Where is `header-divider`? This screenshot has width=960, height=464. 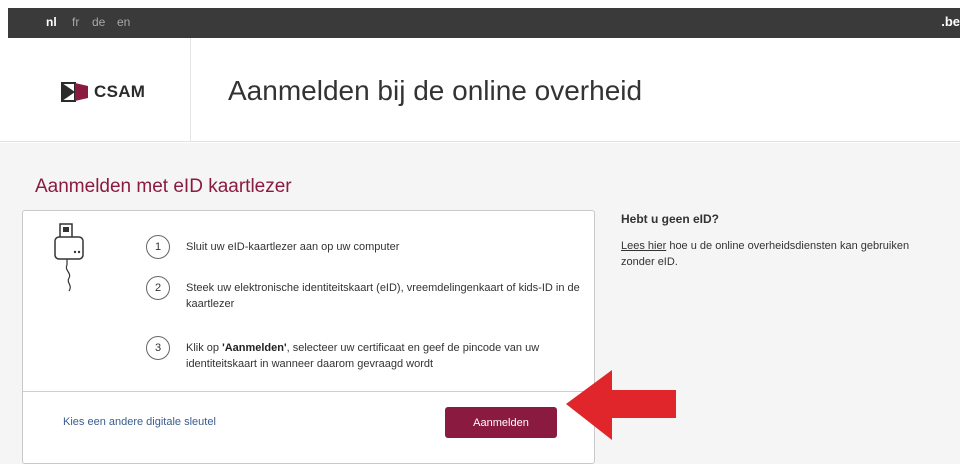
header-divider is located at coordinates (190, 90).